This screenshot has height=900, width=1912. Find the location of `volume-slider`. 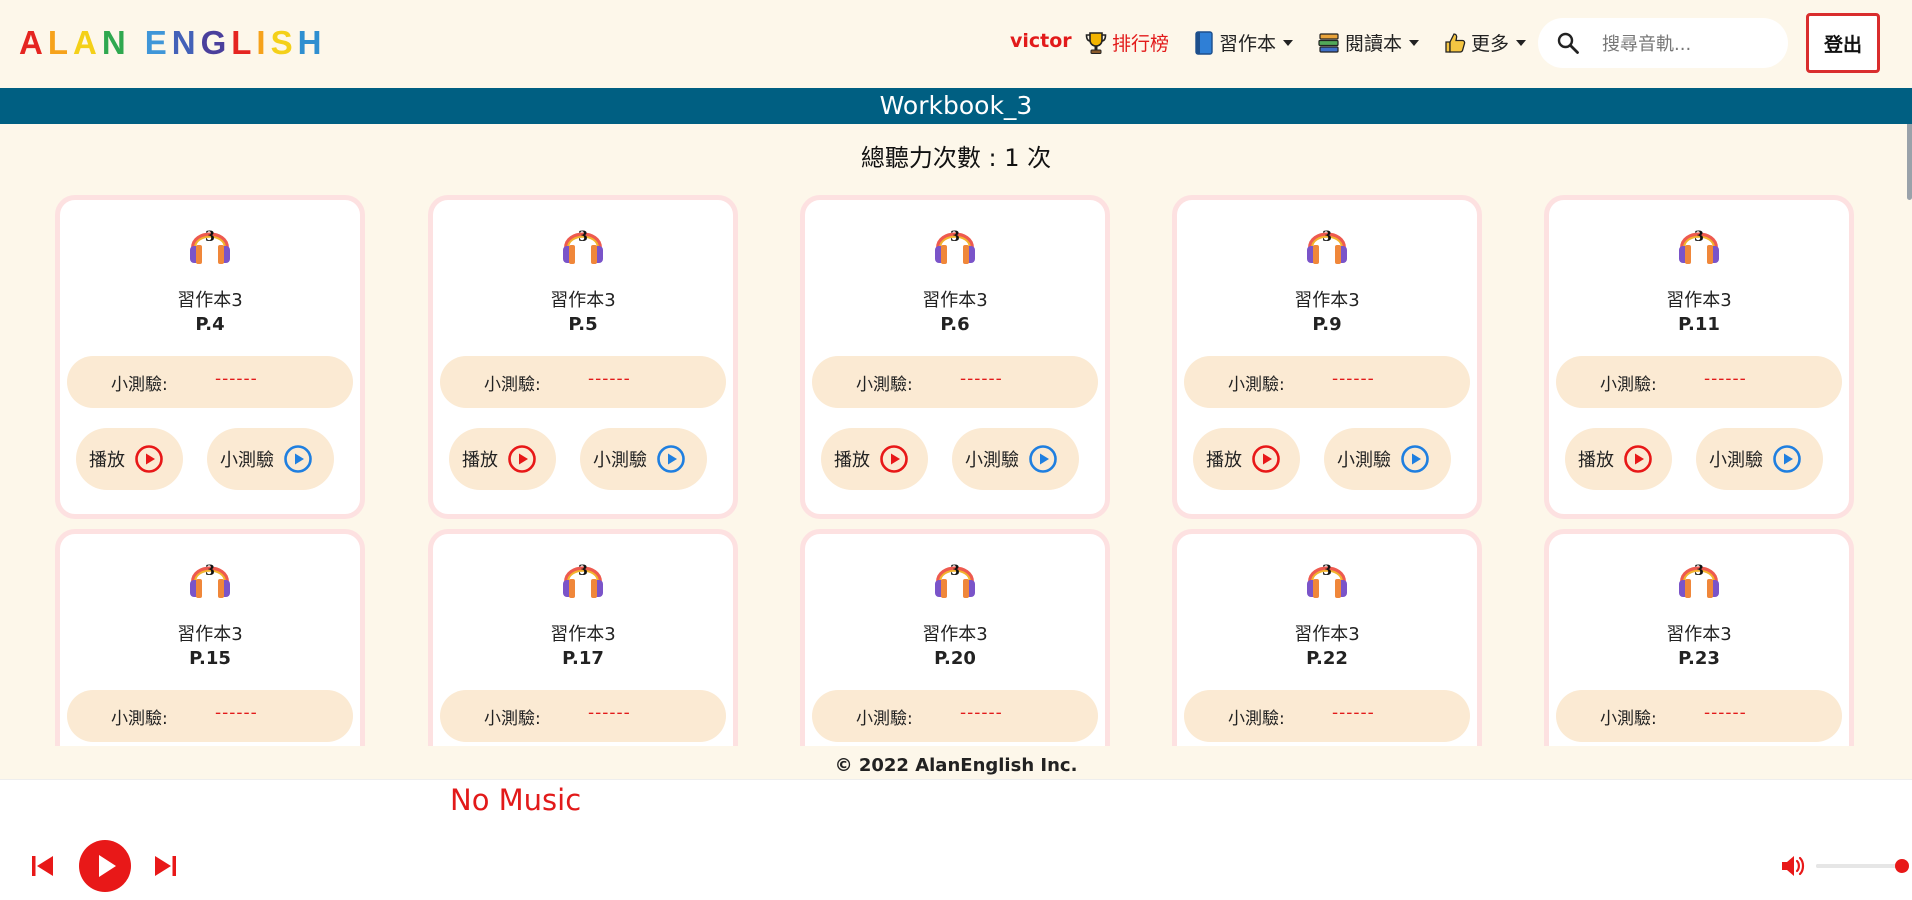

volume-slider is located at coordinates (1862, 866).